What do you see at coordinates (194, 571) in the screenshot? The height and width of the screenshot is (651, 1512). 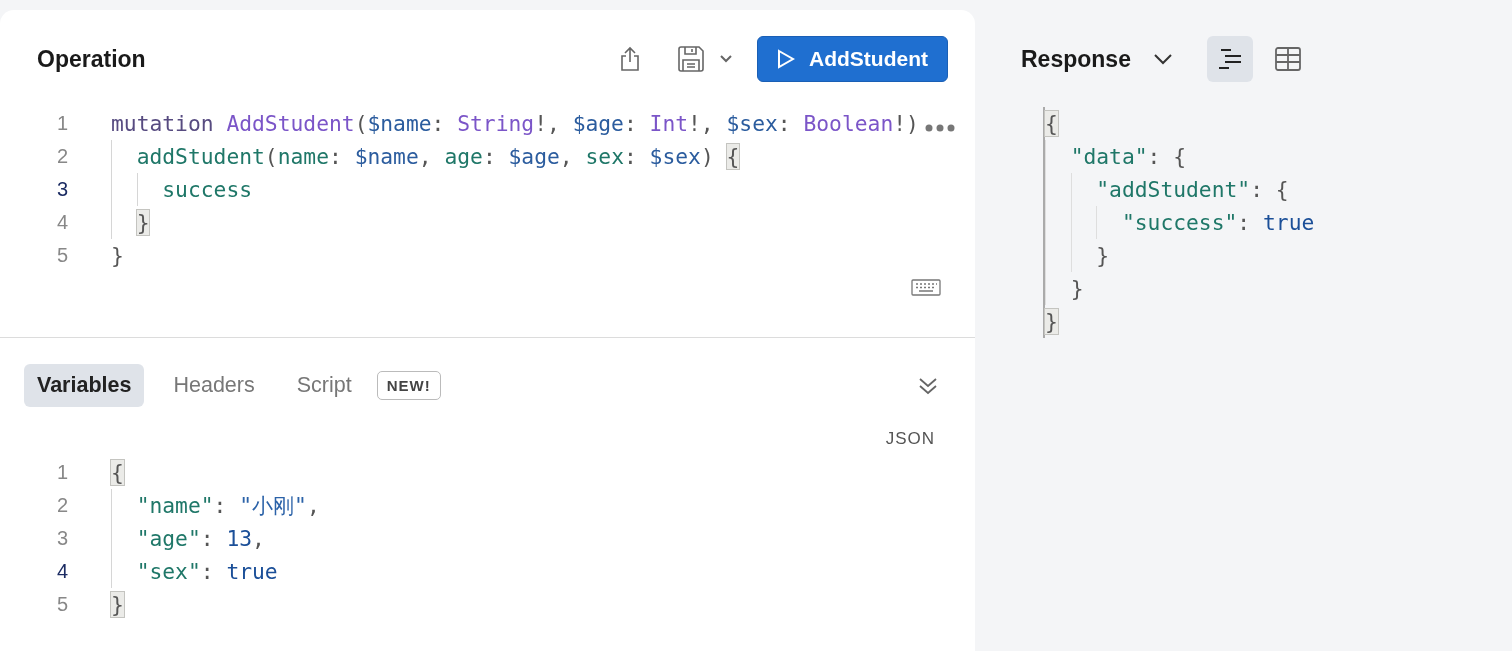 I see `code-line: "sex": true` at bounding box center [194, 571].